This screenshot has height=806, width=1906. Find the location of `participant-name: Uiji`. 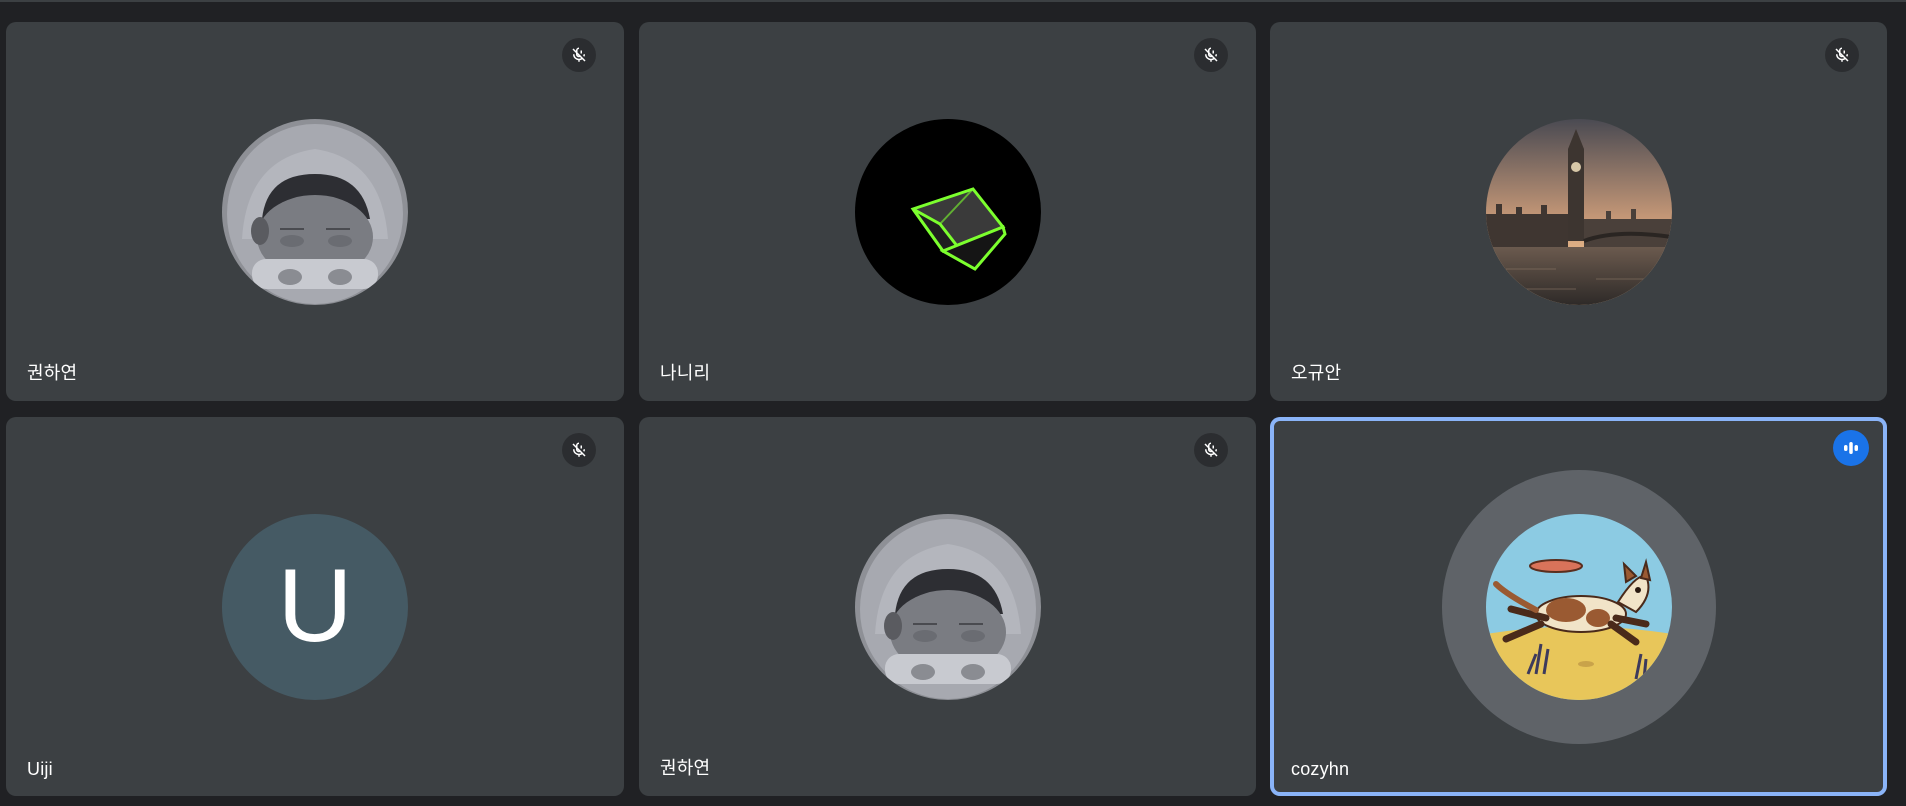

participant-name: Uiji is located at coordinates (40, 769).